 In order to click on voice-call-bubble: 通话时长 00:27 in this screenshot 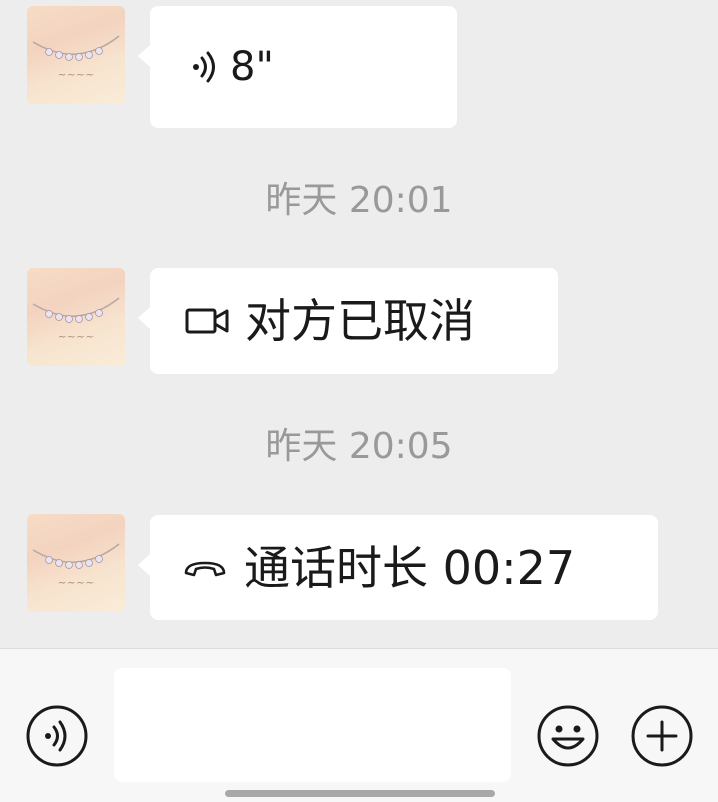, I will do `click(398, 567)`.